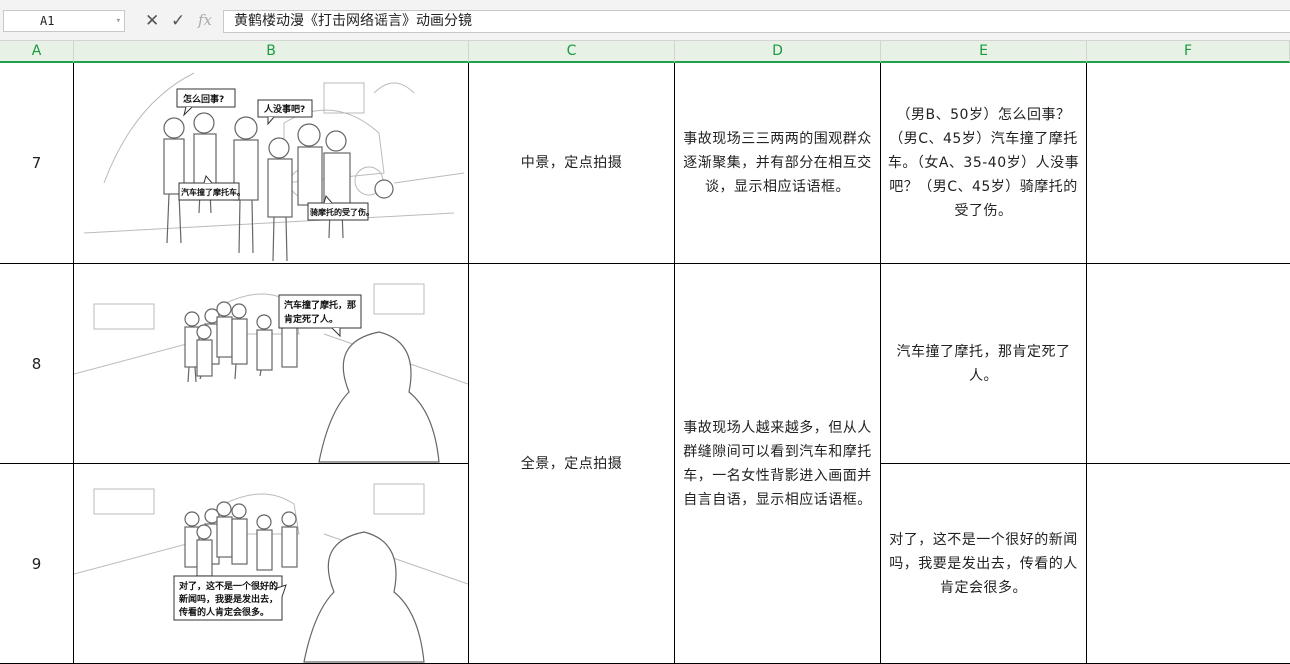 This screenshot has width=1290, height=664. What do you see at coordinates (1188, 364) in the screenshot?
I see `cell-f8` at bounding box center [1188, 364].